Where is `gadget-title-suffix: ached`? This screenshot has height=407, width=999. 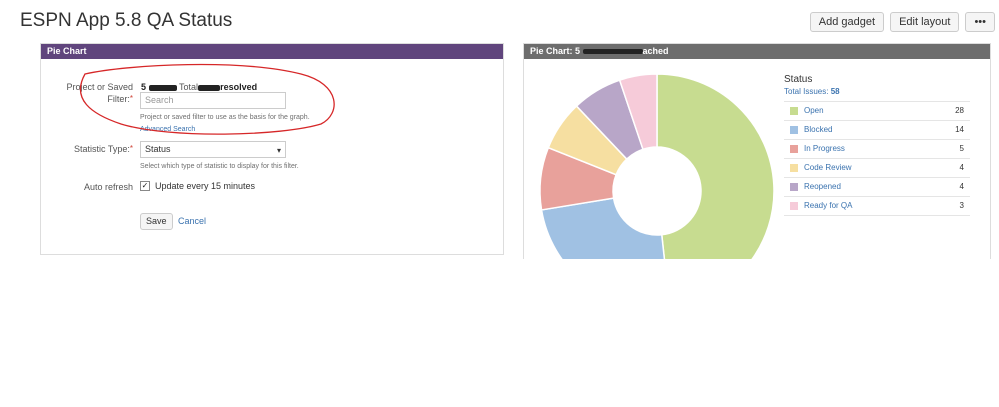
gadget-title-suffix: ached is located at coordinates (655, 51).